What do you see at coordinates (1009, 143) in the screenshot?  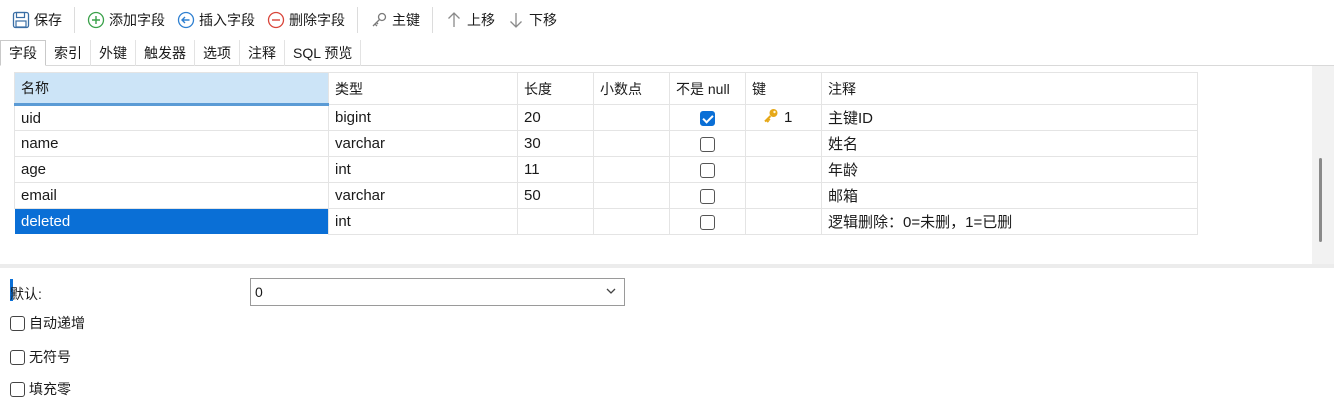 I see `cell-comment: 姓名` at bounding box center [1009, 143].